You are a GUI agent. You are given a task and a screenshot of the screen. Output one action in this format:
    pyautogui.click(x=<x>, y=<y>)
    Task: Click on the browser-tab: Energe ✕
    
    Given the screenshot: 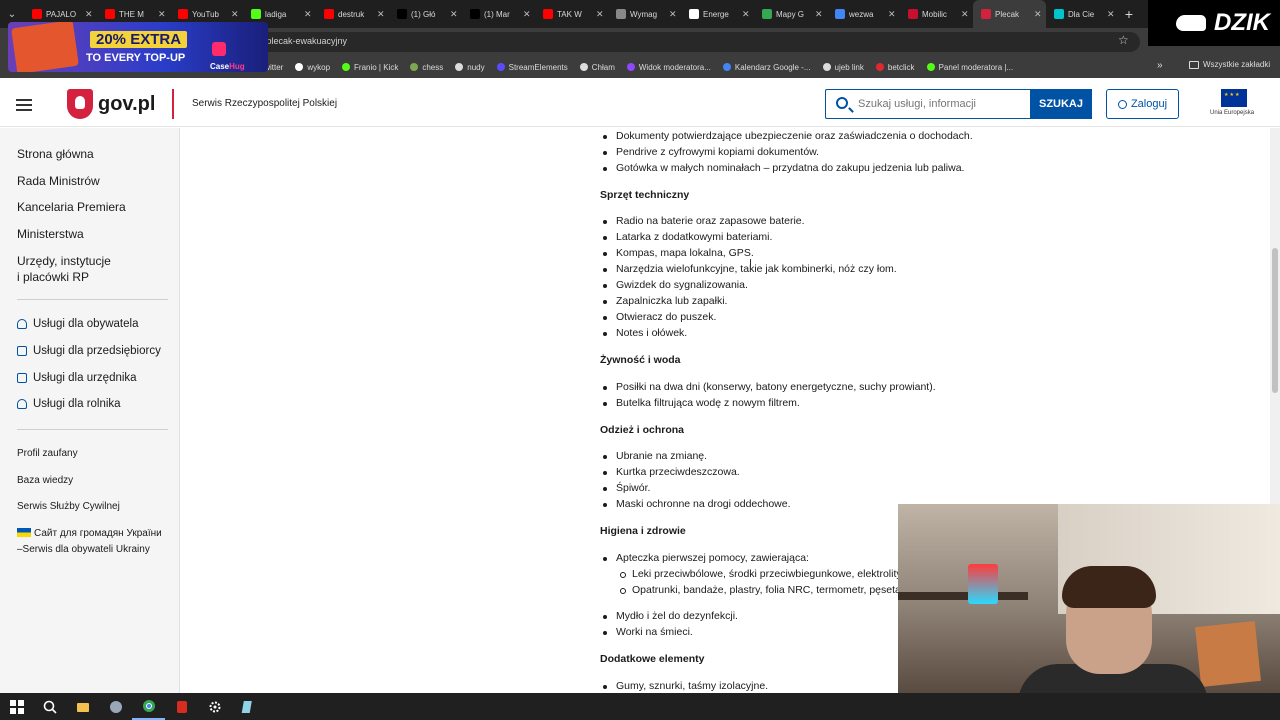 What is the action you would take?
    pyautogui.click(x=717, y=14)
    